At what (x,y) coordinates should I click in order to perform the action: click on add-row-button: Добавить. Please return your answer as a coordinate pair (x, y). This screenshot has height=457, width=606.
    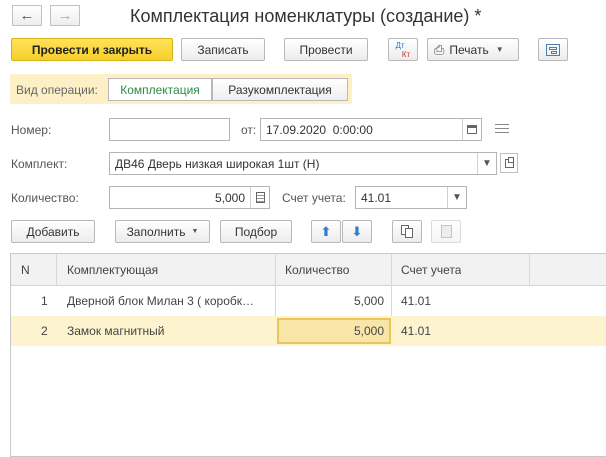
    Looking at the image, I should click on (53, 231).